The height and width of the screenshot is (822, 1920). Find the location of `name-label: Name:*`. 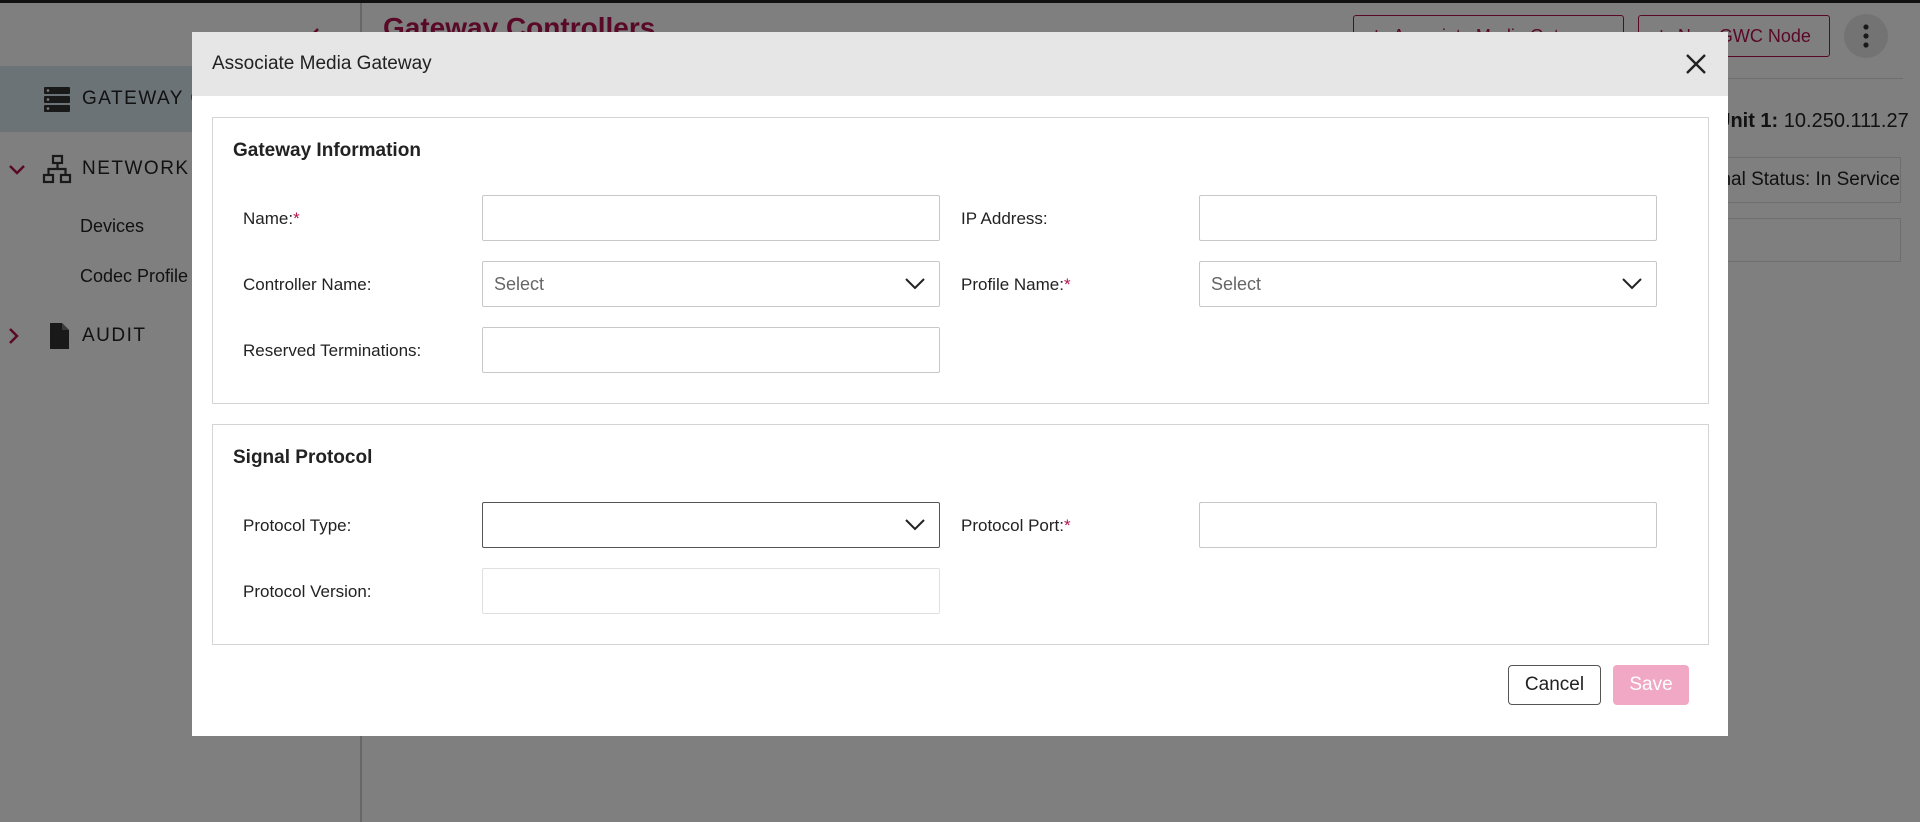

name-label: Name:* is located at coordinates (271, 219).